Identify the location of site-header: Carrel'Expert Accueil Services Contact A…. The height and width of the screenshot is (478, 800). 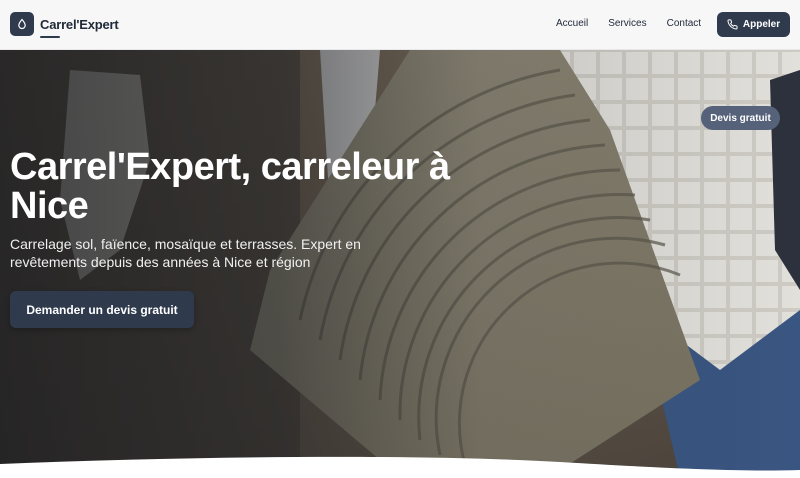
(400, 25).